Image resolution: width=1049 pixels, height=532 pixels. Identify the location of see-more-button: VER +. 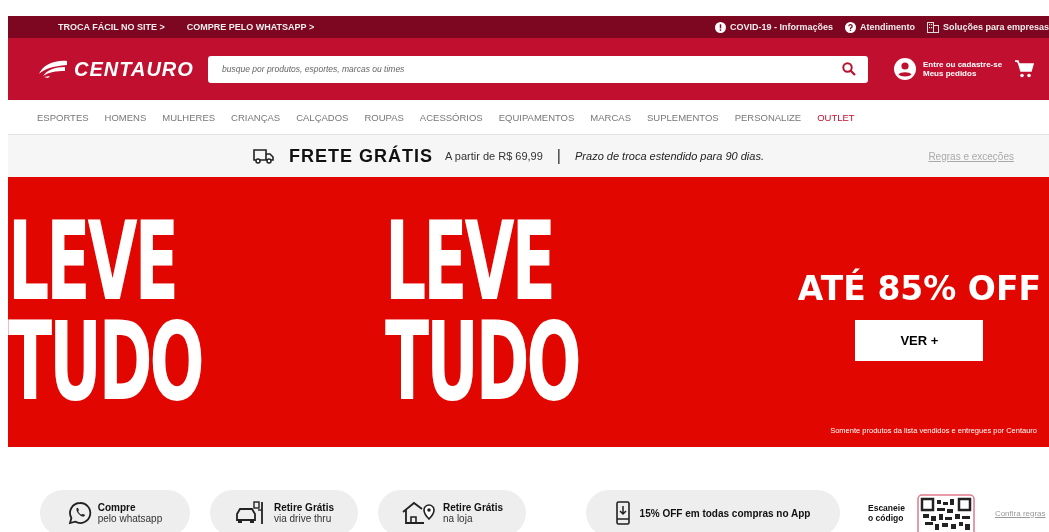
(919, 340).